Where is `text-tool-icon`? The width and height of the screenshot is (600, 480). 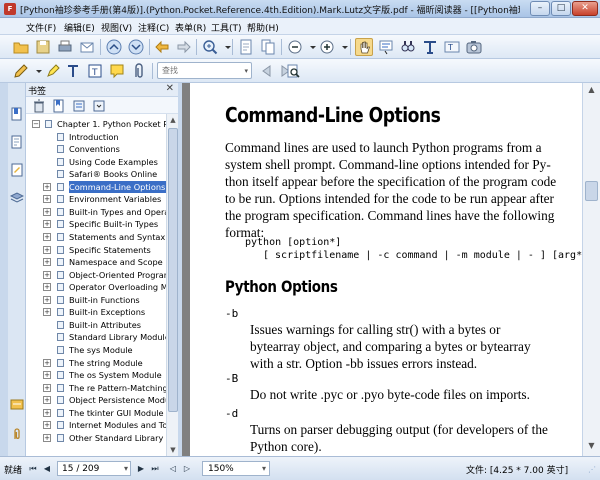 text-tool-icon is located at coordinates (73, 71).